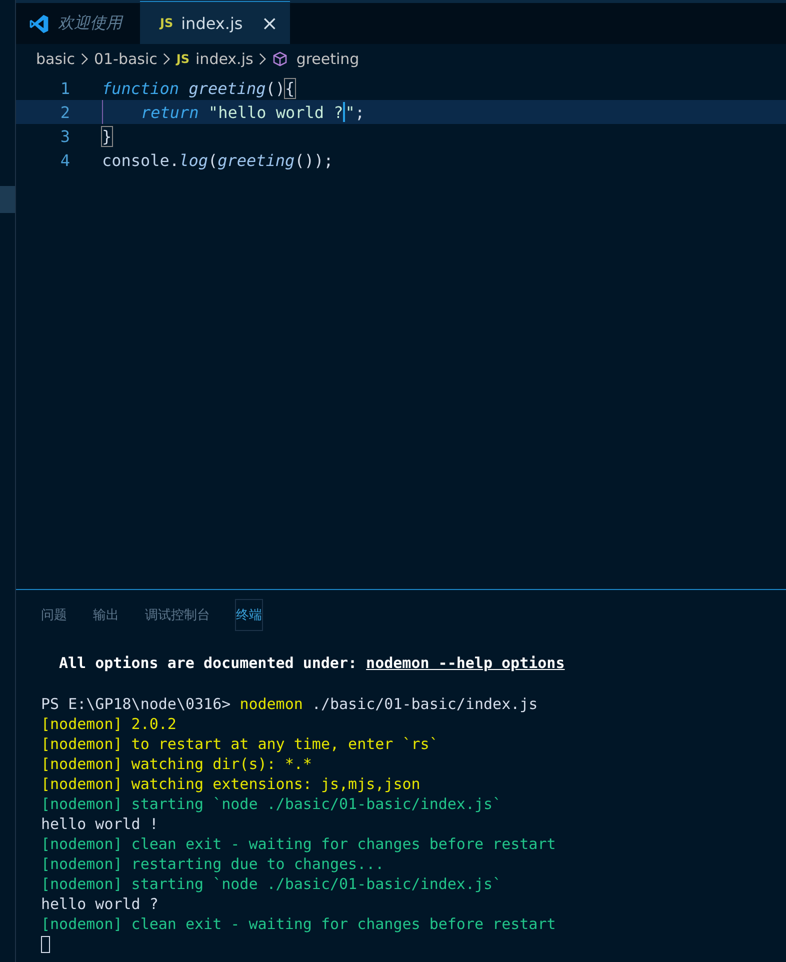 The width and height of the screenshot is (786, 962). Describe the element at coordinates (215, 22) in the screenshot. I see `editor-tab: JS index.js ×` at that location.